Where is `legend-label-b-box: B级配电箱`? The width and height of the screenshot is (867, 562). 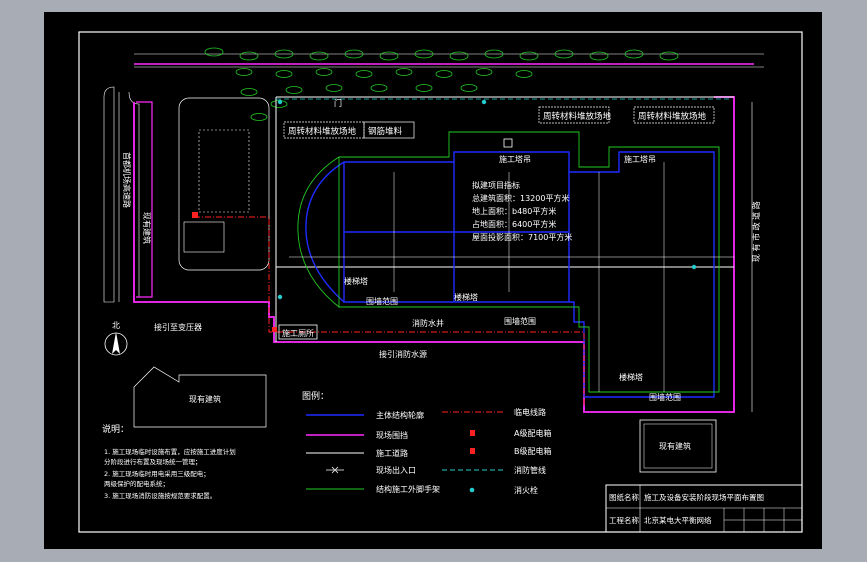 legend-label-b-box: B级配电箱 is located at coordinates (533, 451).